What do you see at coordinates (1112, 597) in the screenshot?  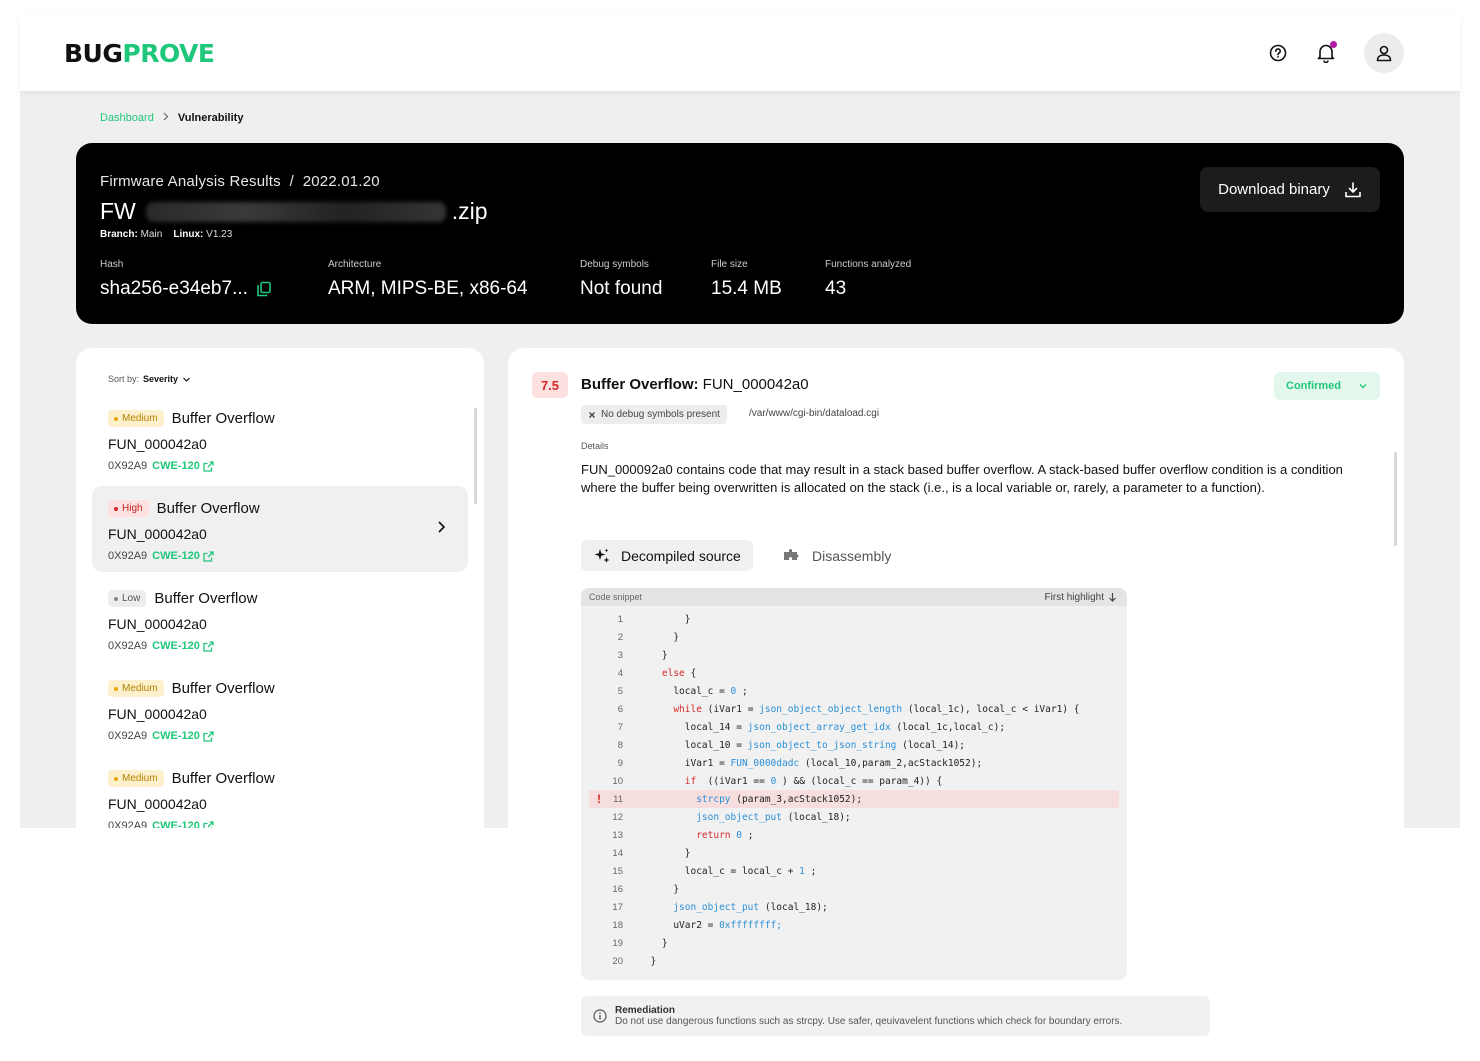 I see `arrow-down-icon` at bounding box center [1112, 597].